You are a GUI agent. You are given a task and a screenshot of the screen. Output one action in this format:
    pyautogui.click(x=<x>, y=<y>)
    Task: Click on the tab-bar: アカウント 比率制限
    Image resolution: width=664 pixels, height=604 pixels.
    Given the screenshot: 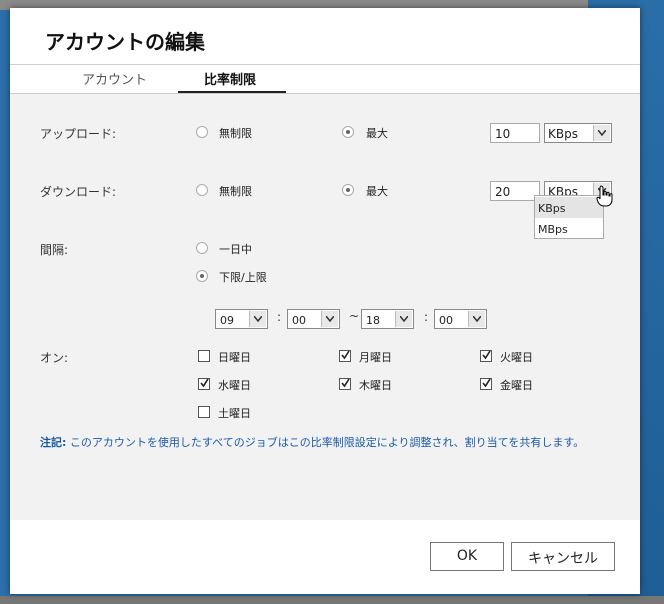 What is the action you would take?
    pyautogui.click(x=325, y=79)
    